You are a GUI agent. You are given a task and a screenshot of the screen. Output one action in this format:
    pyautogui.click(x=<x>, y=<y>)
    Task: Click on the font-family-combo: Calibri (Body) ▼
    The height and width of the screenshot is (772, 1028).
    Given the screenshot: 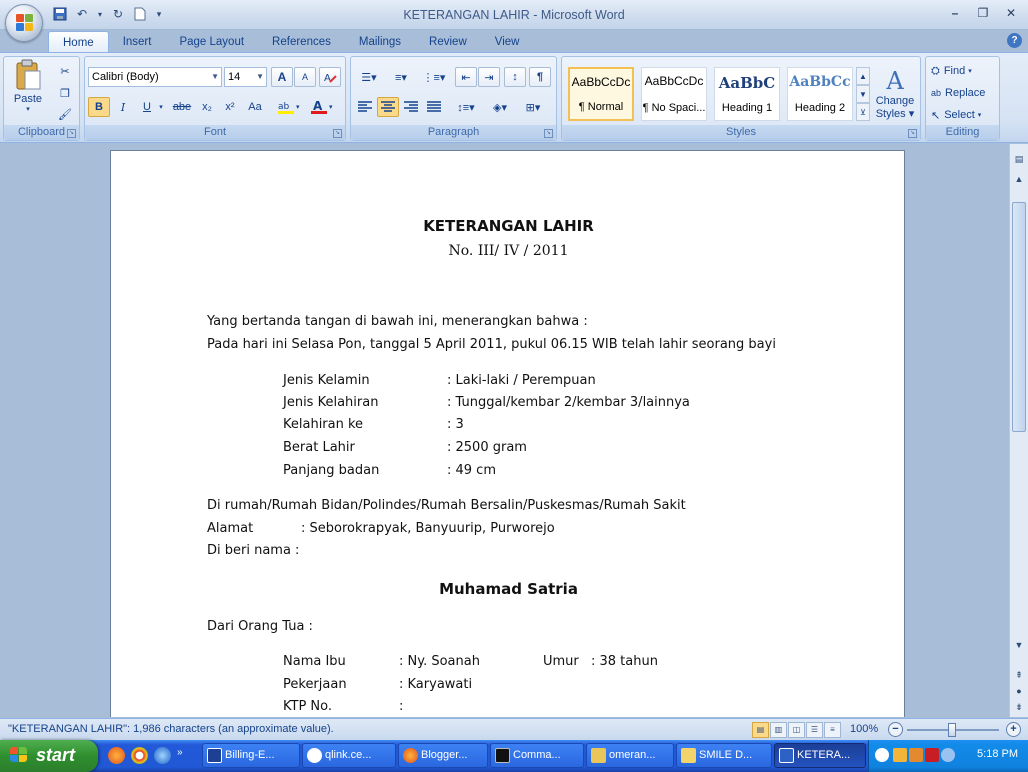 What is the action you would take?
    pyautogui.click(x=155, y=77)
    